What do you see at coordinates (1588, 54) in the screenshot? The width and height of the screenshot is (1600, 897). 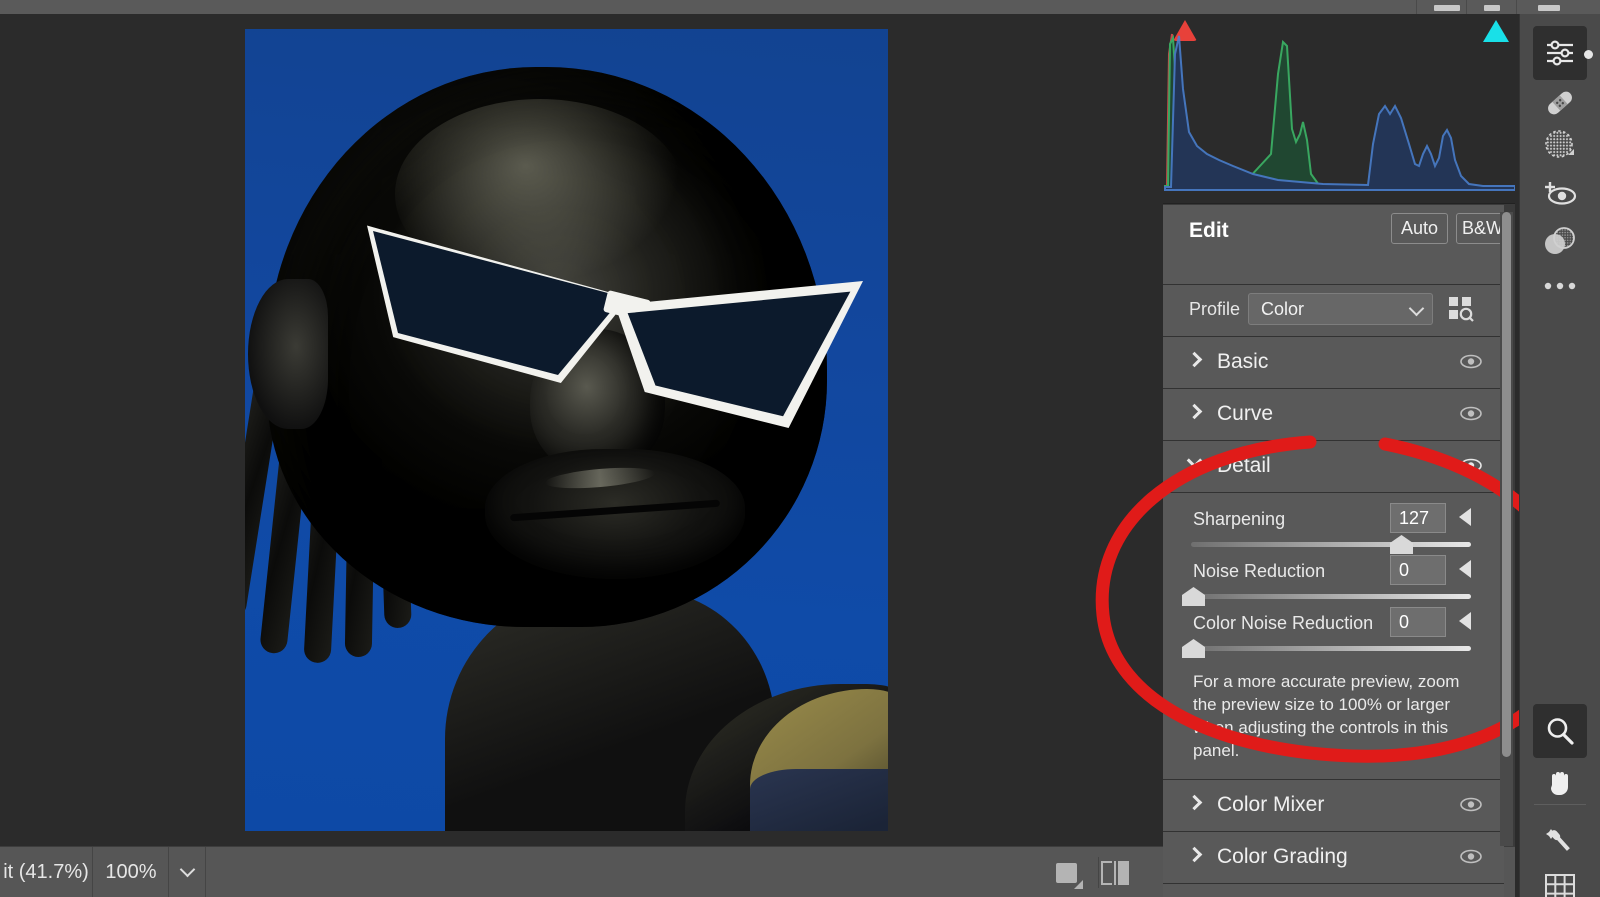 I see `tool-active-indicator` at bounding box center [1588, 54].